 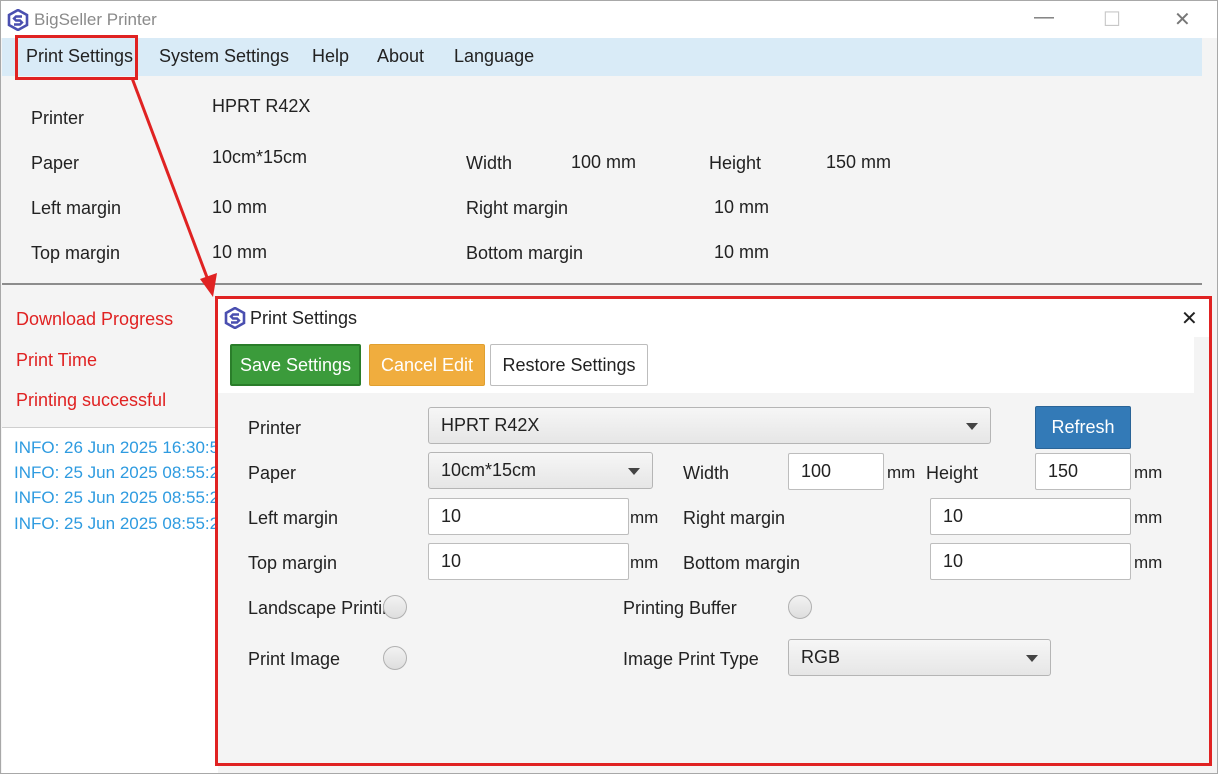 I want to click on printer-label: Printer, so click(x=58, y=118).